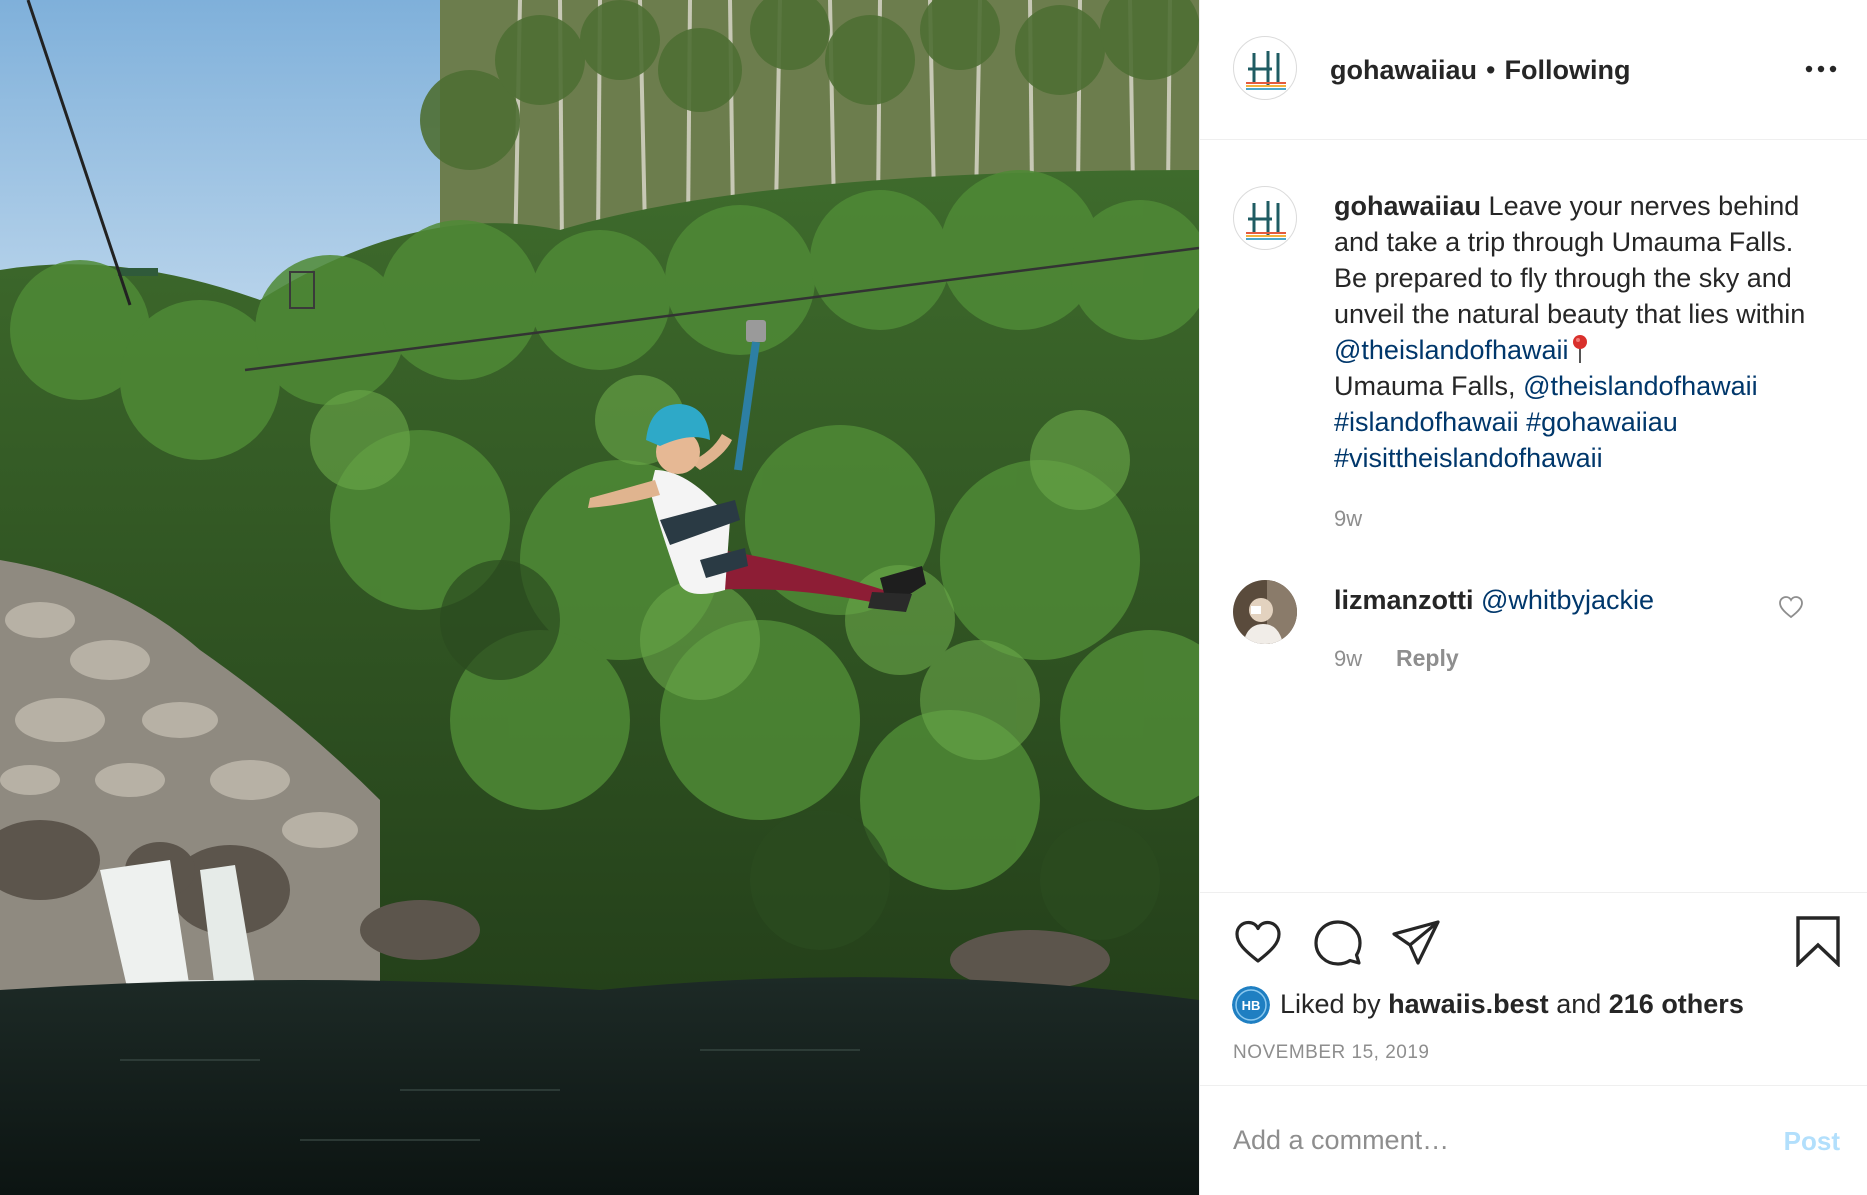 The height and width of the screenshot is (1195, 1867). What do you see at coordinates (1416, 943) in the screenshot?
I see `paper-plane-icon` at bounding box center [1416, 943].